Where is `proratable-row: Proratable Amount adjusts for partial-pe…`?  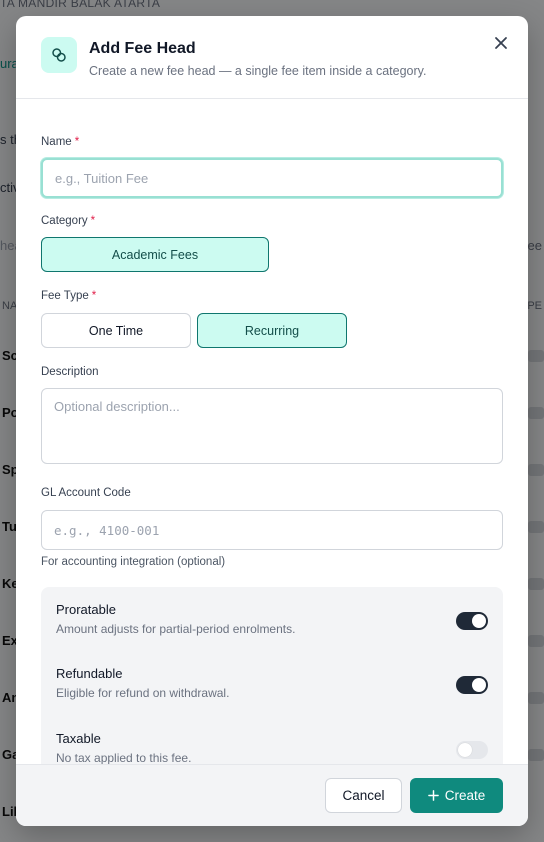
proratable-row: Proratable Amount adjusts for partial-pe… is located at coordinates (272, 624).